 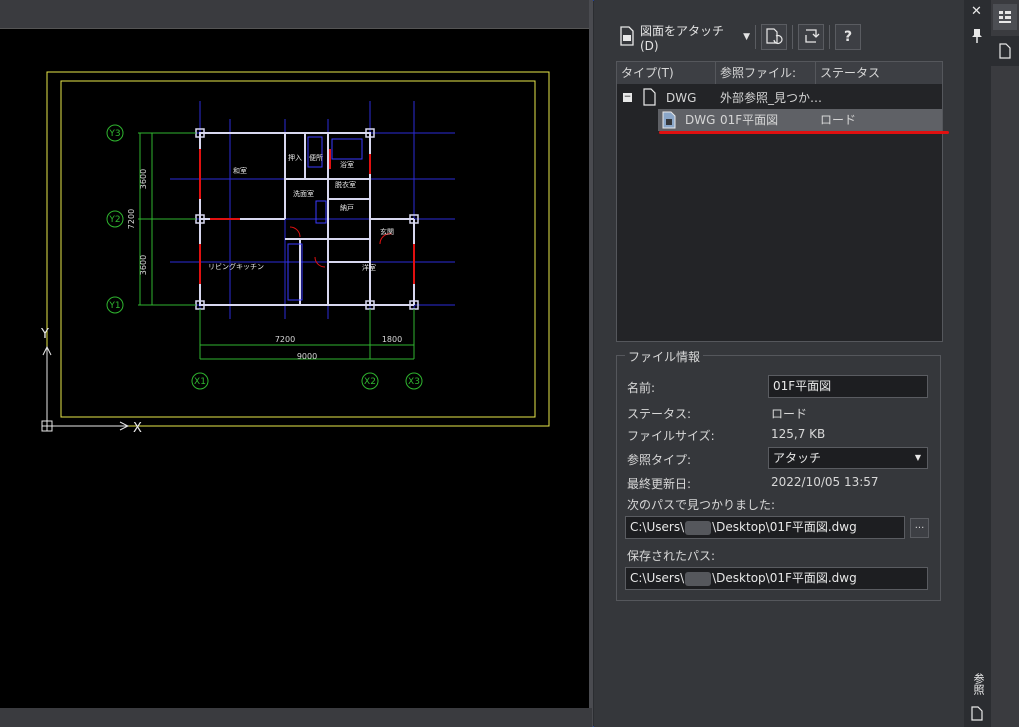 I want to click on room-label: 洗面室, so click(x=303, y=193).